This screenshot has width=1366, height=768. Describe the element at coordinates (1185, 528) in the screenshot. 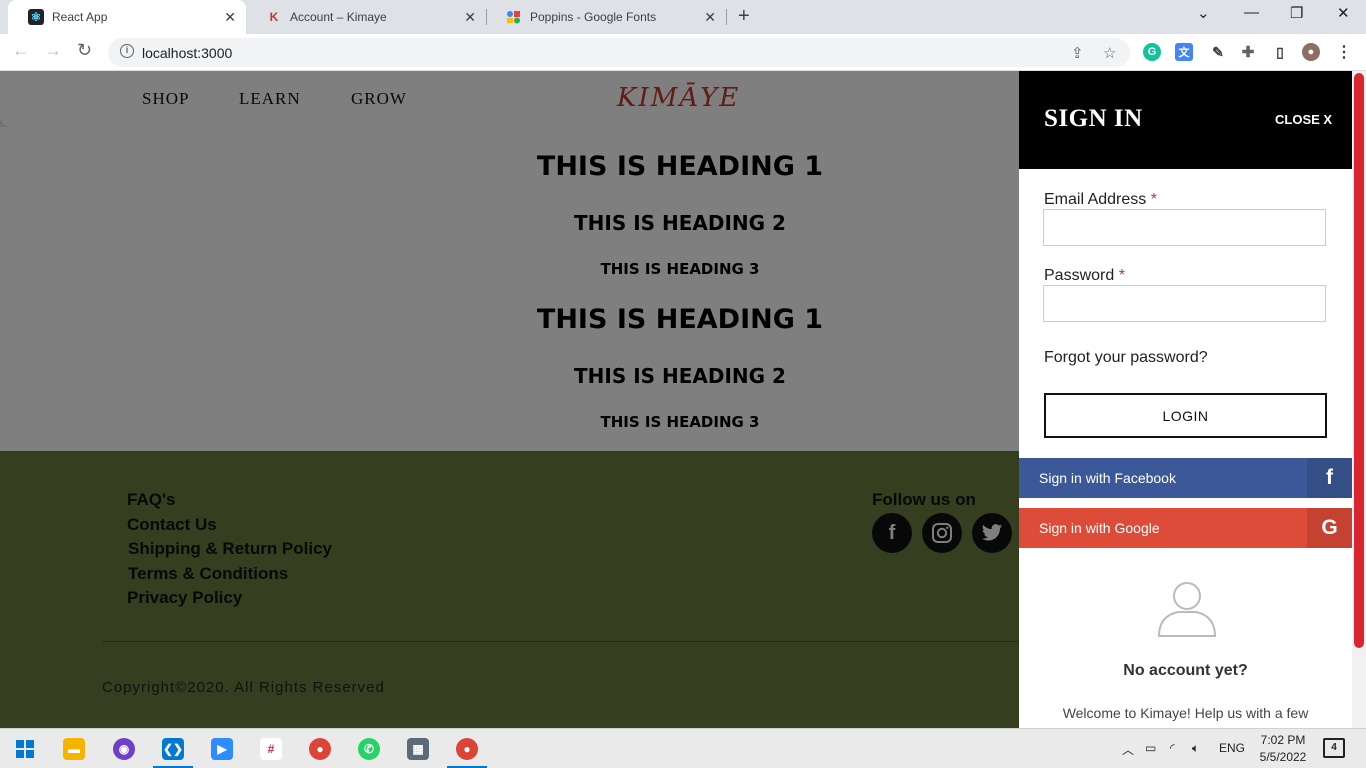

I see `google-signin-button: Sign in with Google G` at that location.